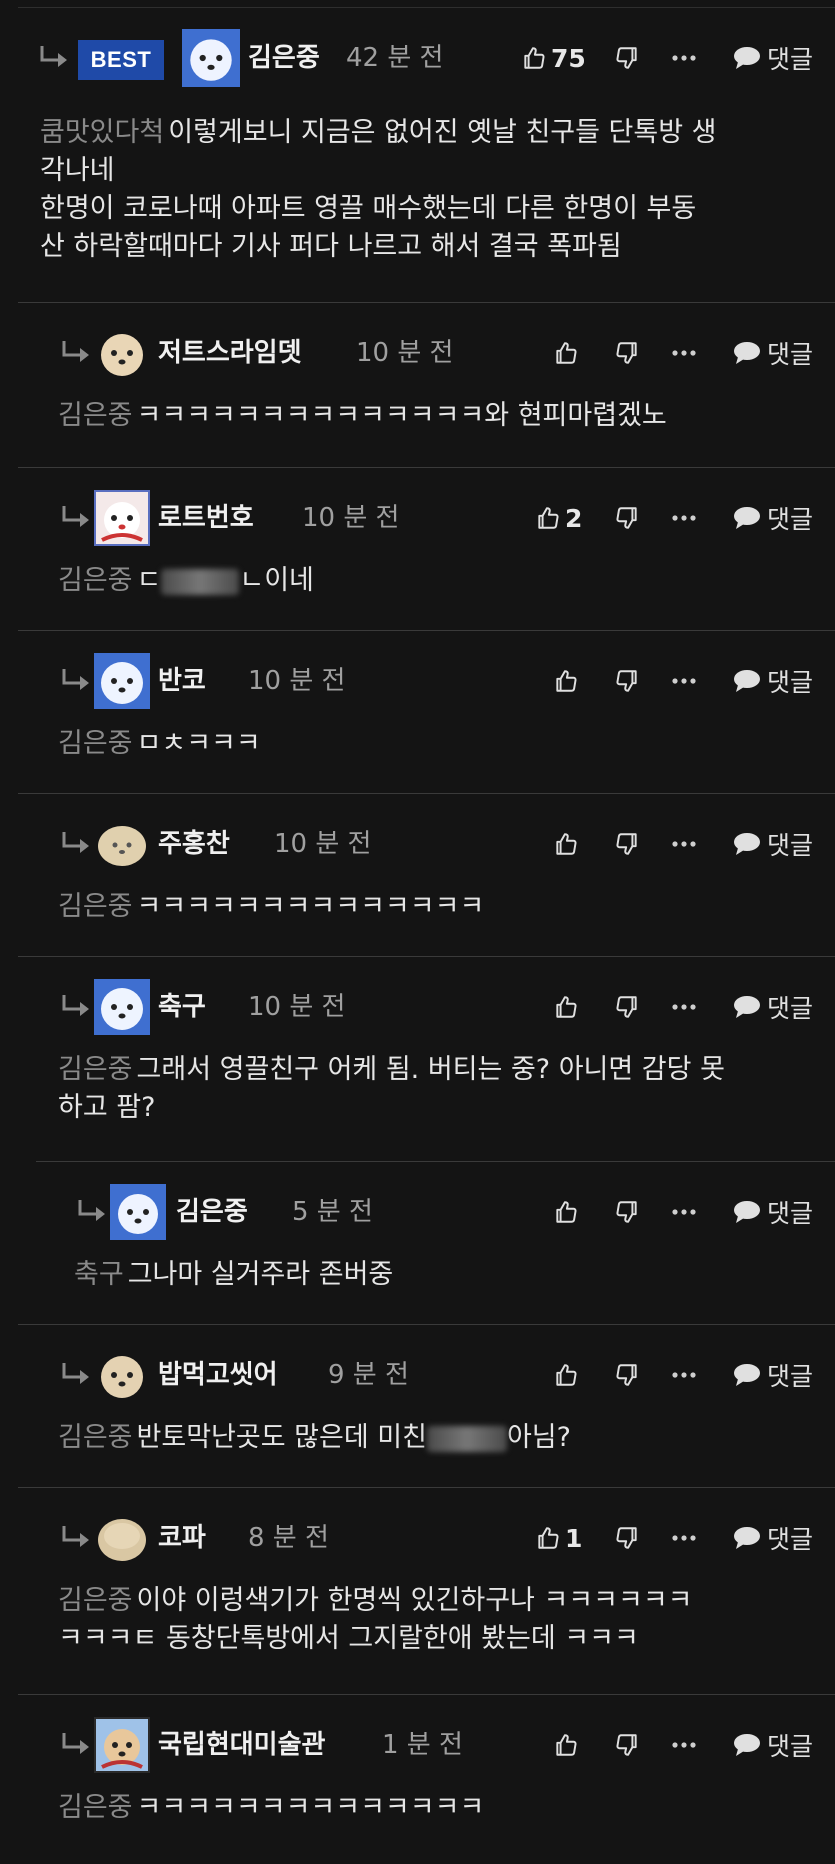 The image size is (835, 1864). What do you see at coordinates (574, 518) in the screenshot?
I see `like-count: 2` at bounding box center [574, 518].